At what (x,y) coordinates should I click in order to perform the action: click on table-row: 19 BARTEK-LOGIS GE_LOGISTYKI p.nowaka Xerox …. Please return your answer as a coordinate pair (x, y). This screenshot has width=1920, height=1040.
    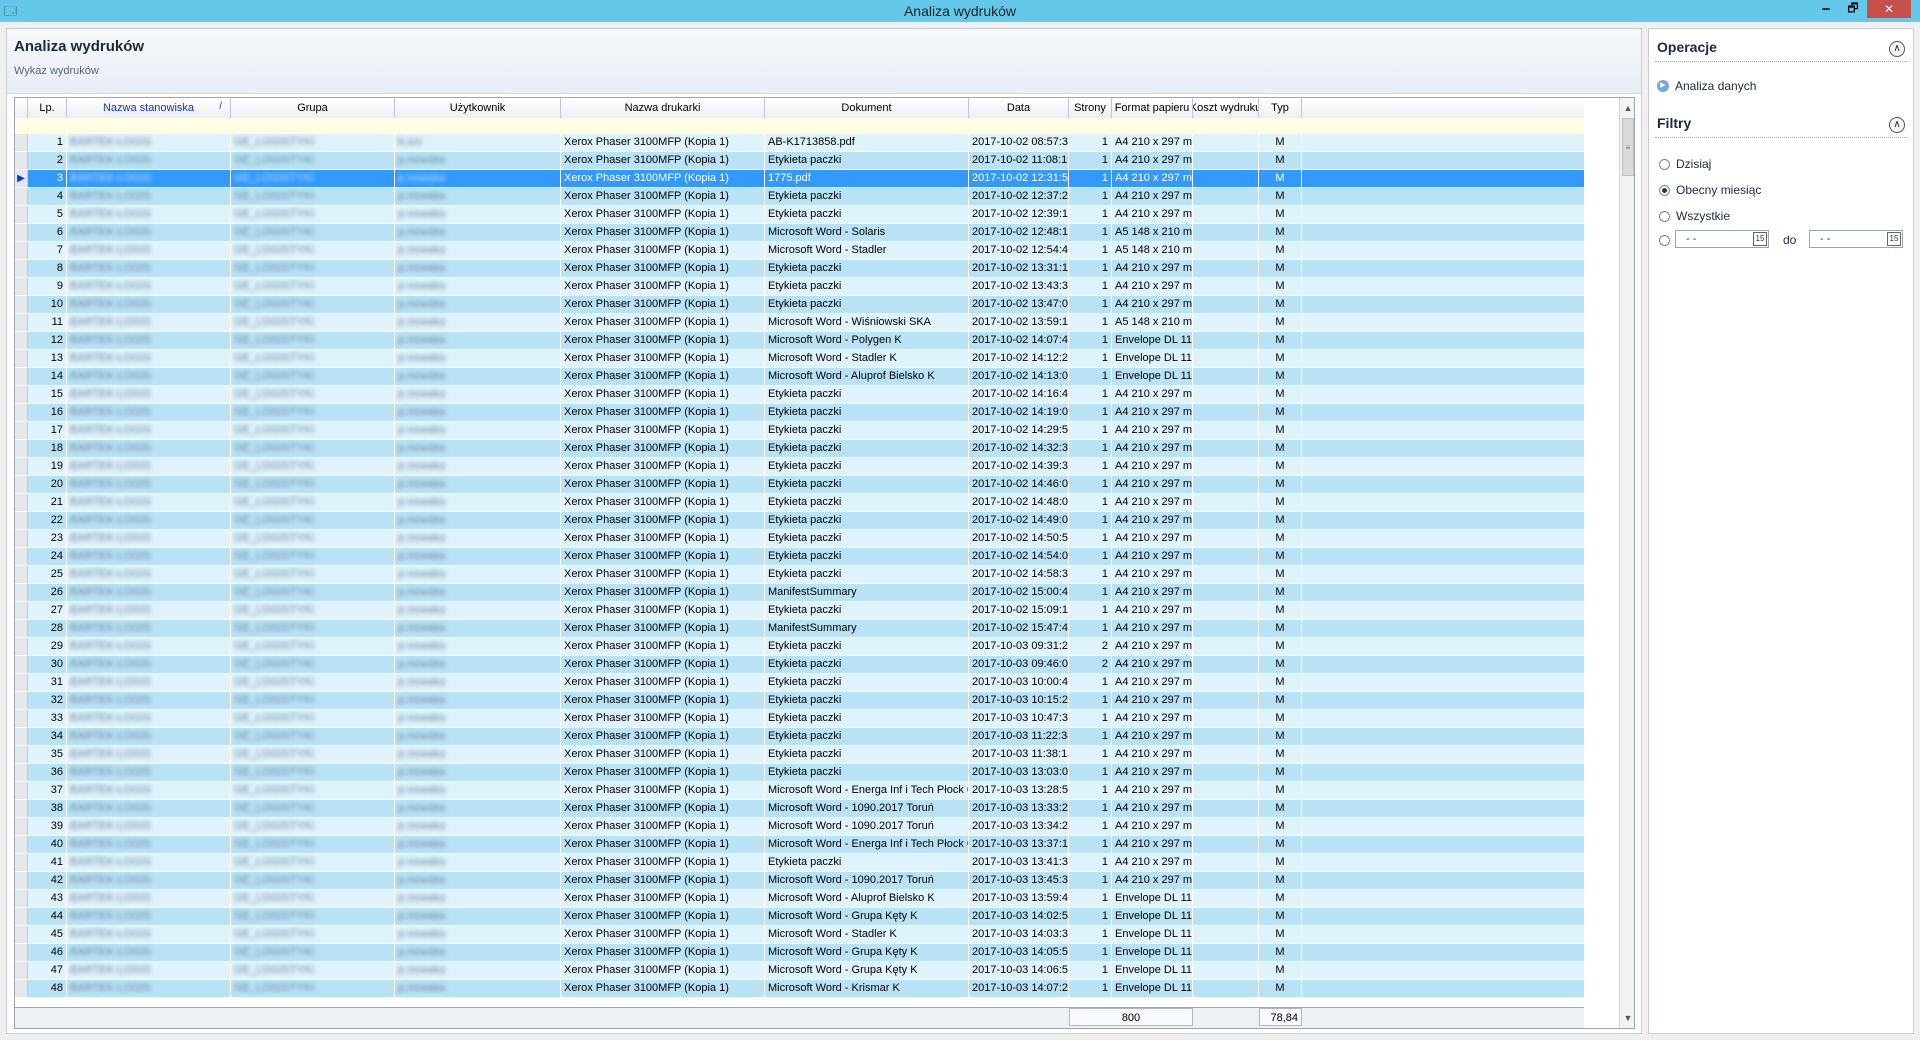
    Looking at the image, I should click on (799, 467).